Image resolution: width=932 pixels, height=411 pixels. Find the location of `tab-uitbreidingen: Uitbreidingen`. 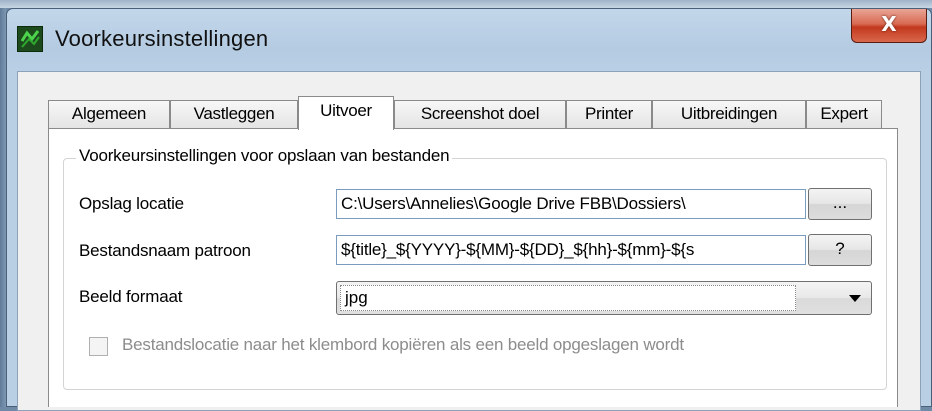

tab-uitbreidingen: Uitbreidingen is located at coordinates (729, 114).